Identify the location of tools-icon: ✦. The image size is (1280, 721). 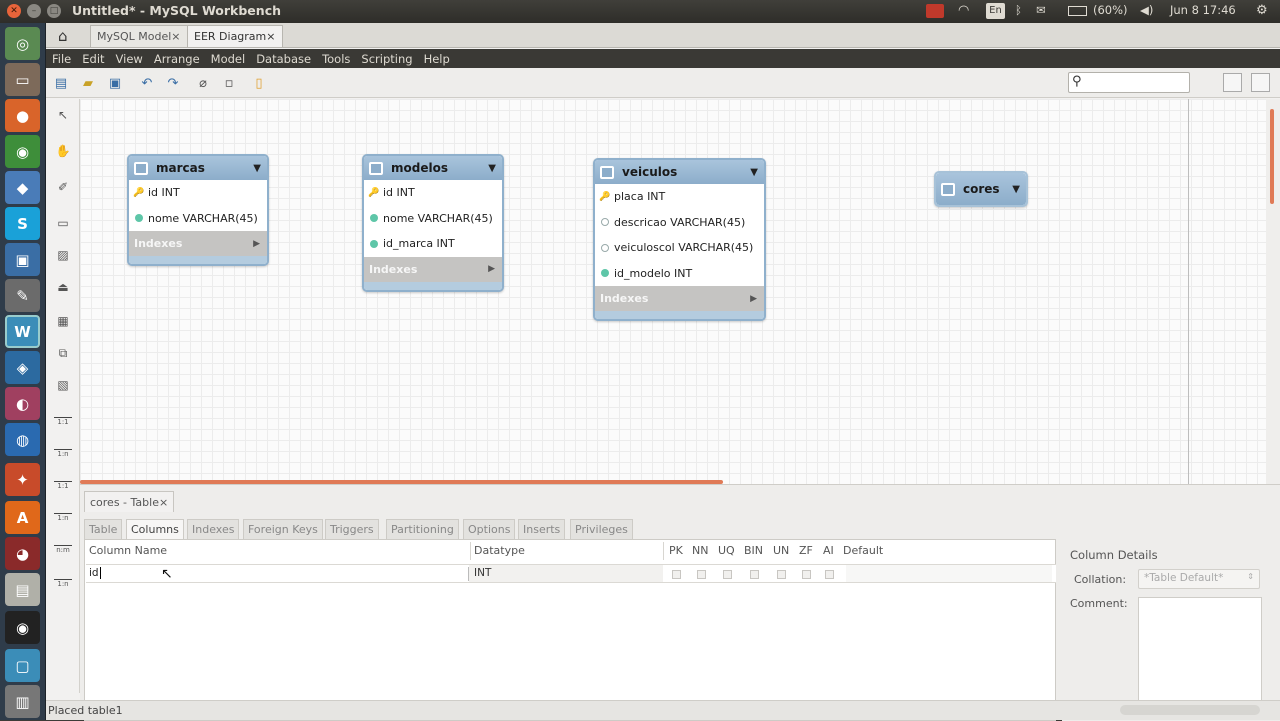
(22, 479).